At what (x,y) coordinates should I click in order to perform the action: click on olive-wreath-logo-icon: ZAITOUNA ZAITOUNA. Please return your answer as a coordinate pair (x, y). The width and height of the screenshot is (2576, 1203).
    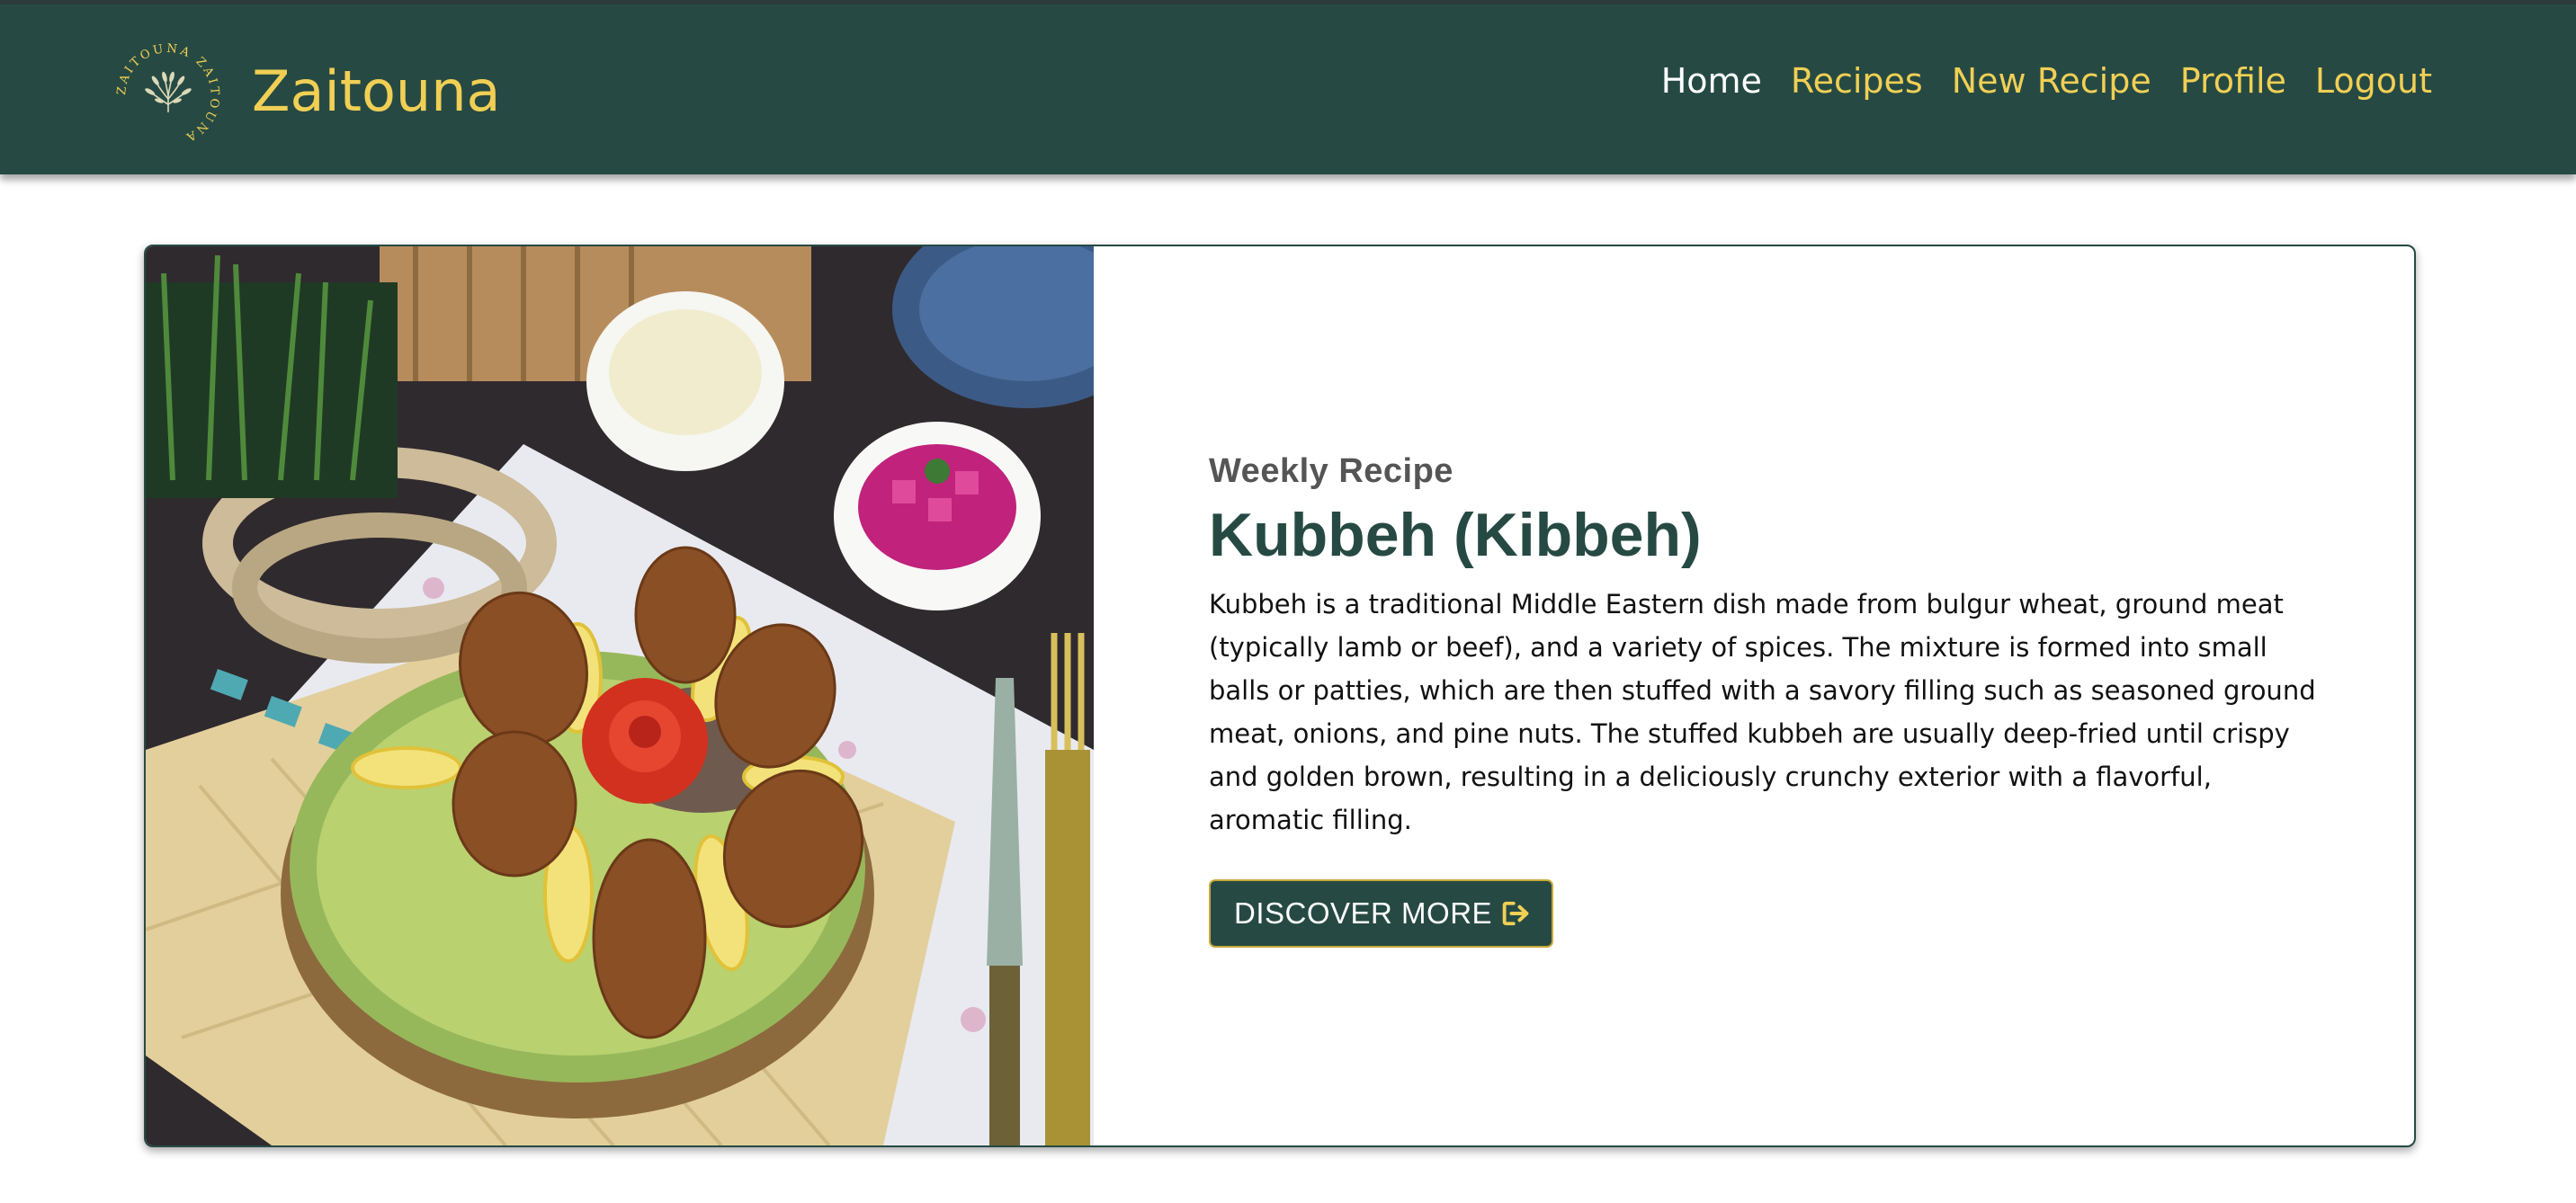
    Looking at the image, I should click on (167, 94).